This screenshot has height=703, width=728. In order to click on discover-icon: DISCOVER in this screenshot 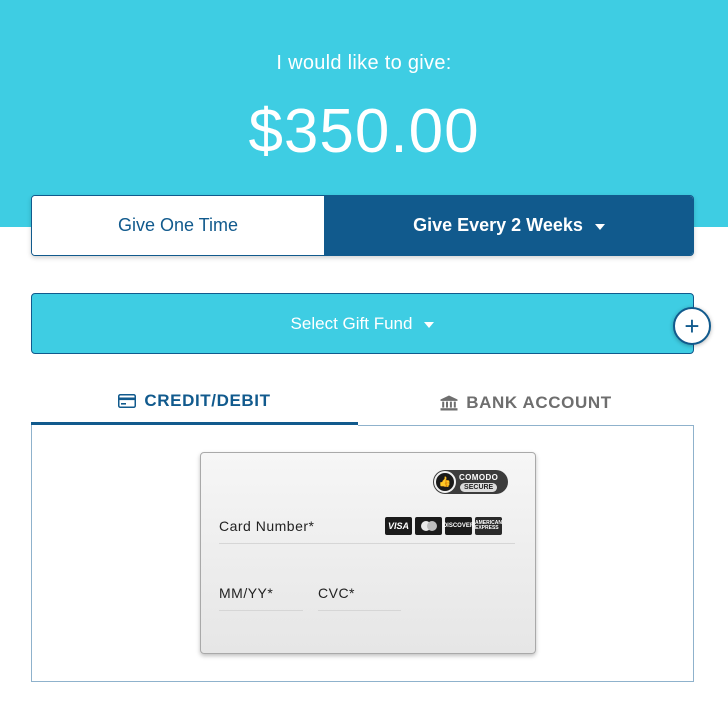, I will do `click(458, 526)`.